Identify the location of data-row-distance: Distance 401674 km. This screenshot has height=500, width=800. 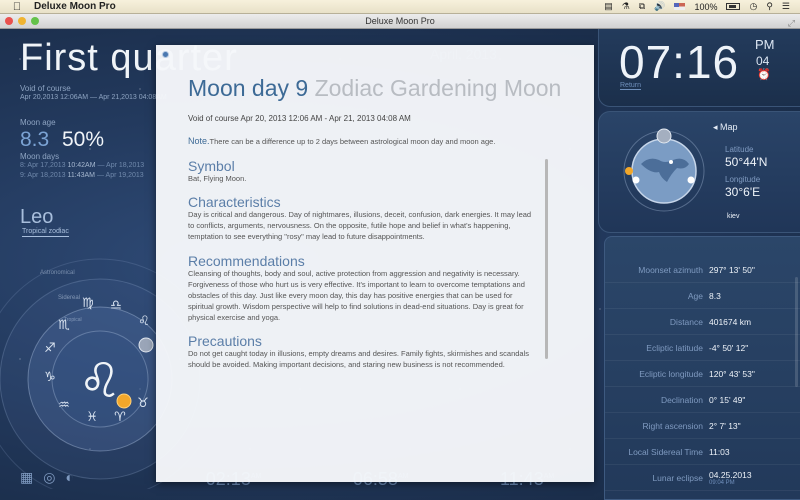
(702, 322).